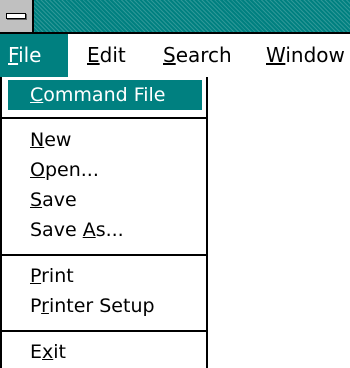  Describe the element at coordinates (93, 55) in the screenshot. I see `menu-edit-accelerator: E` at that location.